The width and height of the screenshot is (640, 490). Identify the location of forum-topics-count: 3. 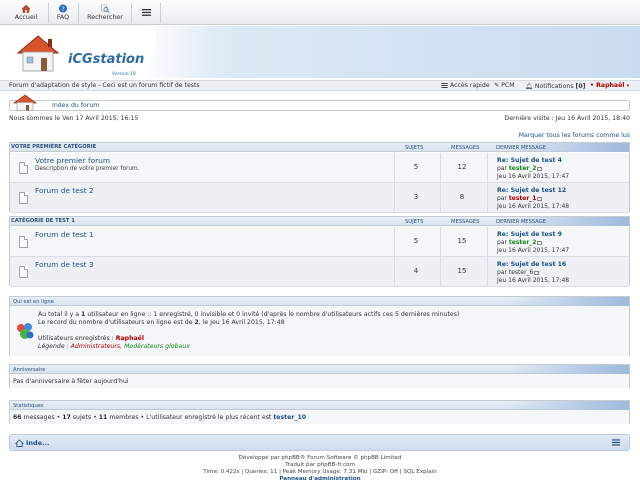
(416, 197).